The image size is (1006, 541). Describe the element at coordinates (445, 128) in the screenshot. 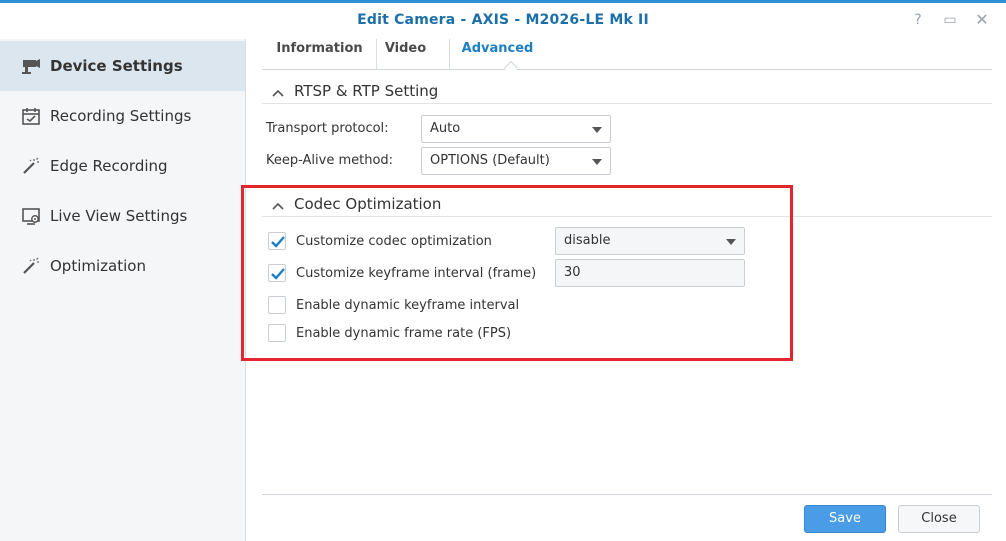

I see `select-value: Auto` at that location.